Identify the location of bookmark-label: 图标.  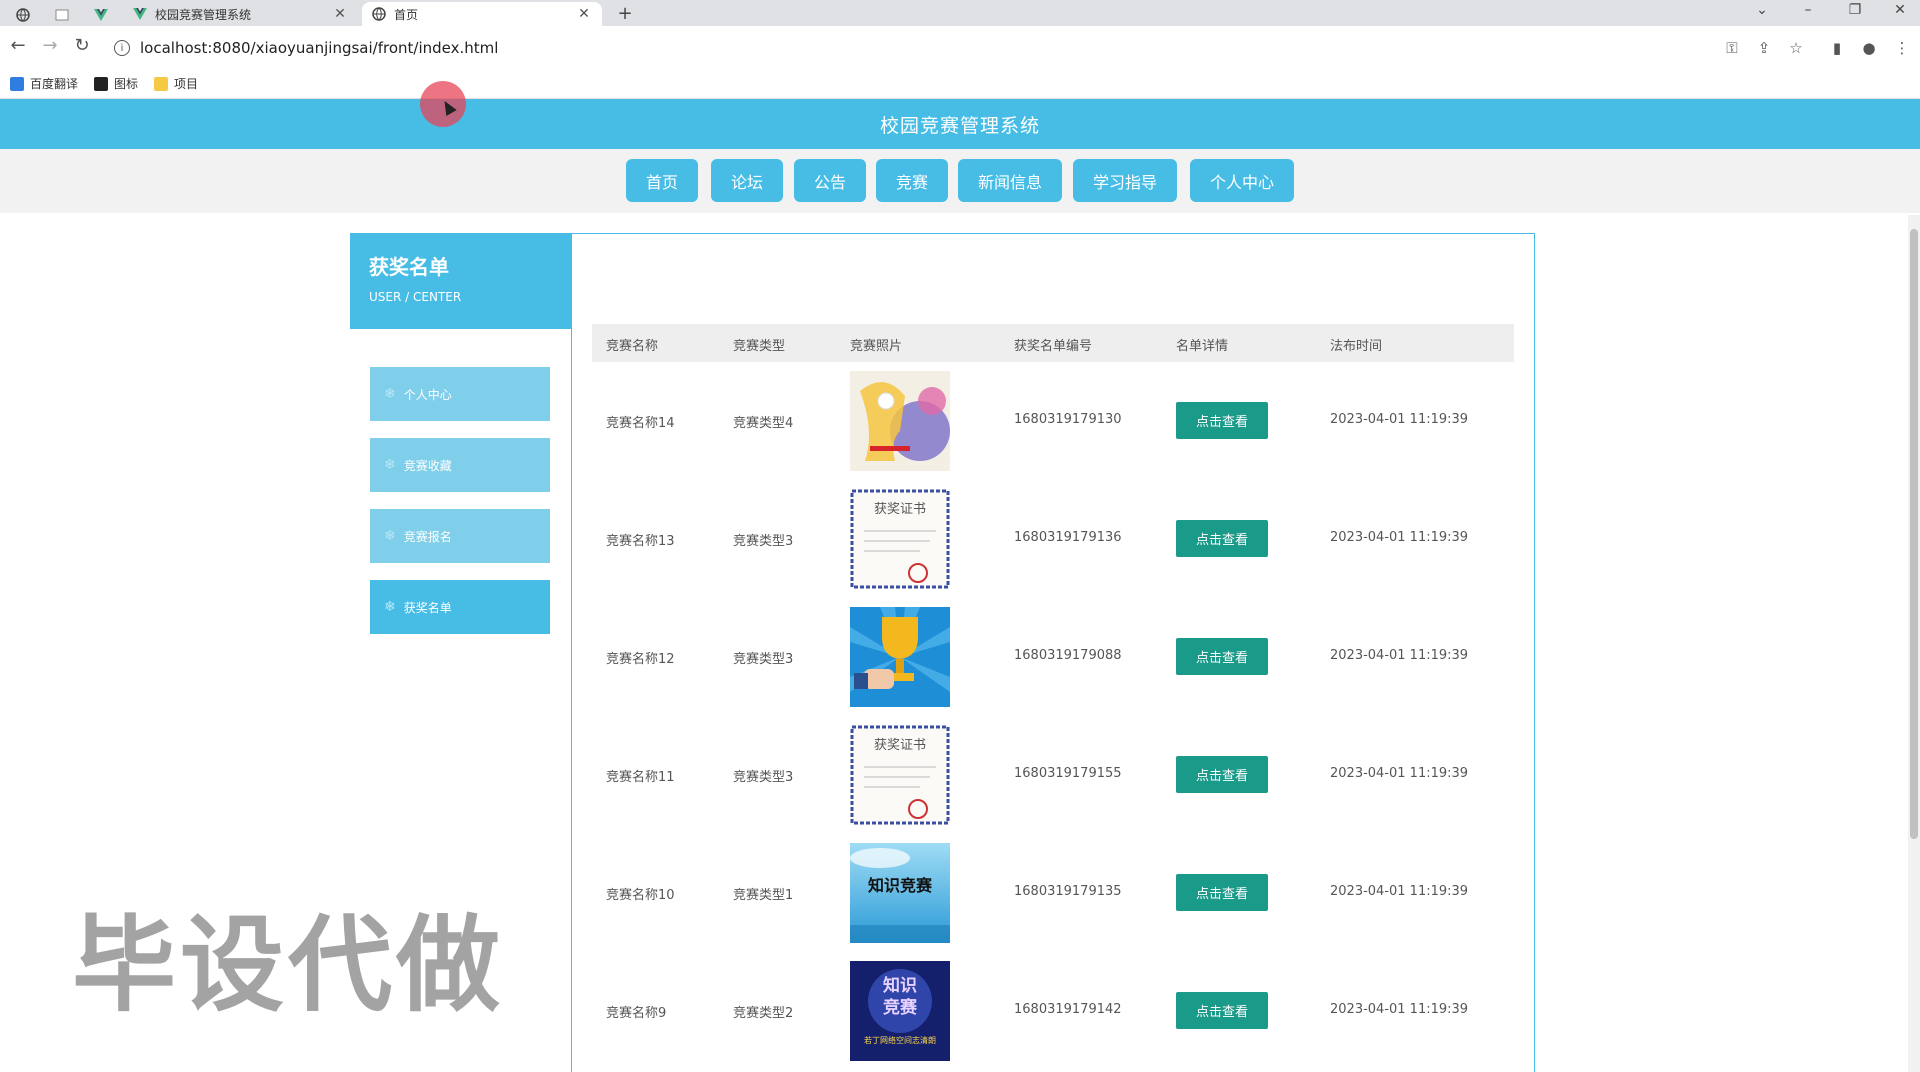
(126, 84).